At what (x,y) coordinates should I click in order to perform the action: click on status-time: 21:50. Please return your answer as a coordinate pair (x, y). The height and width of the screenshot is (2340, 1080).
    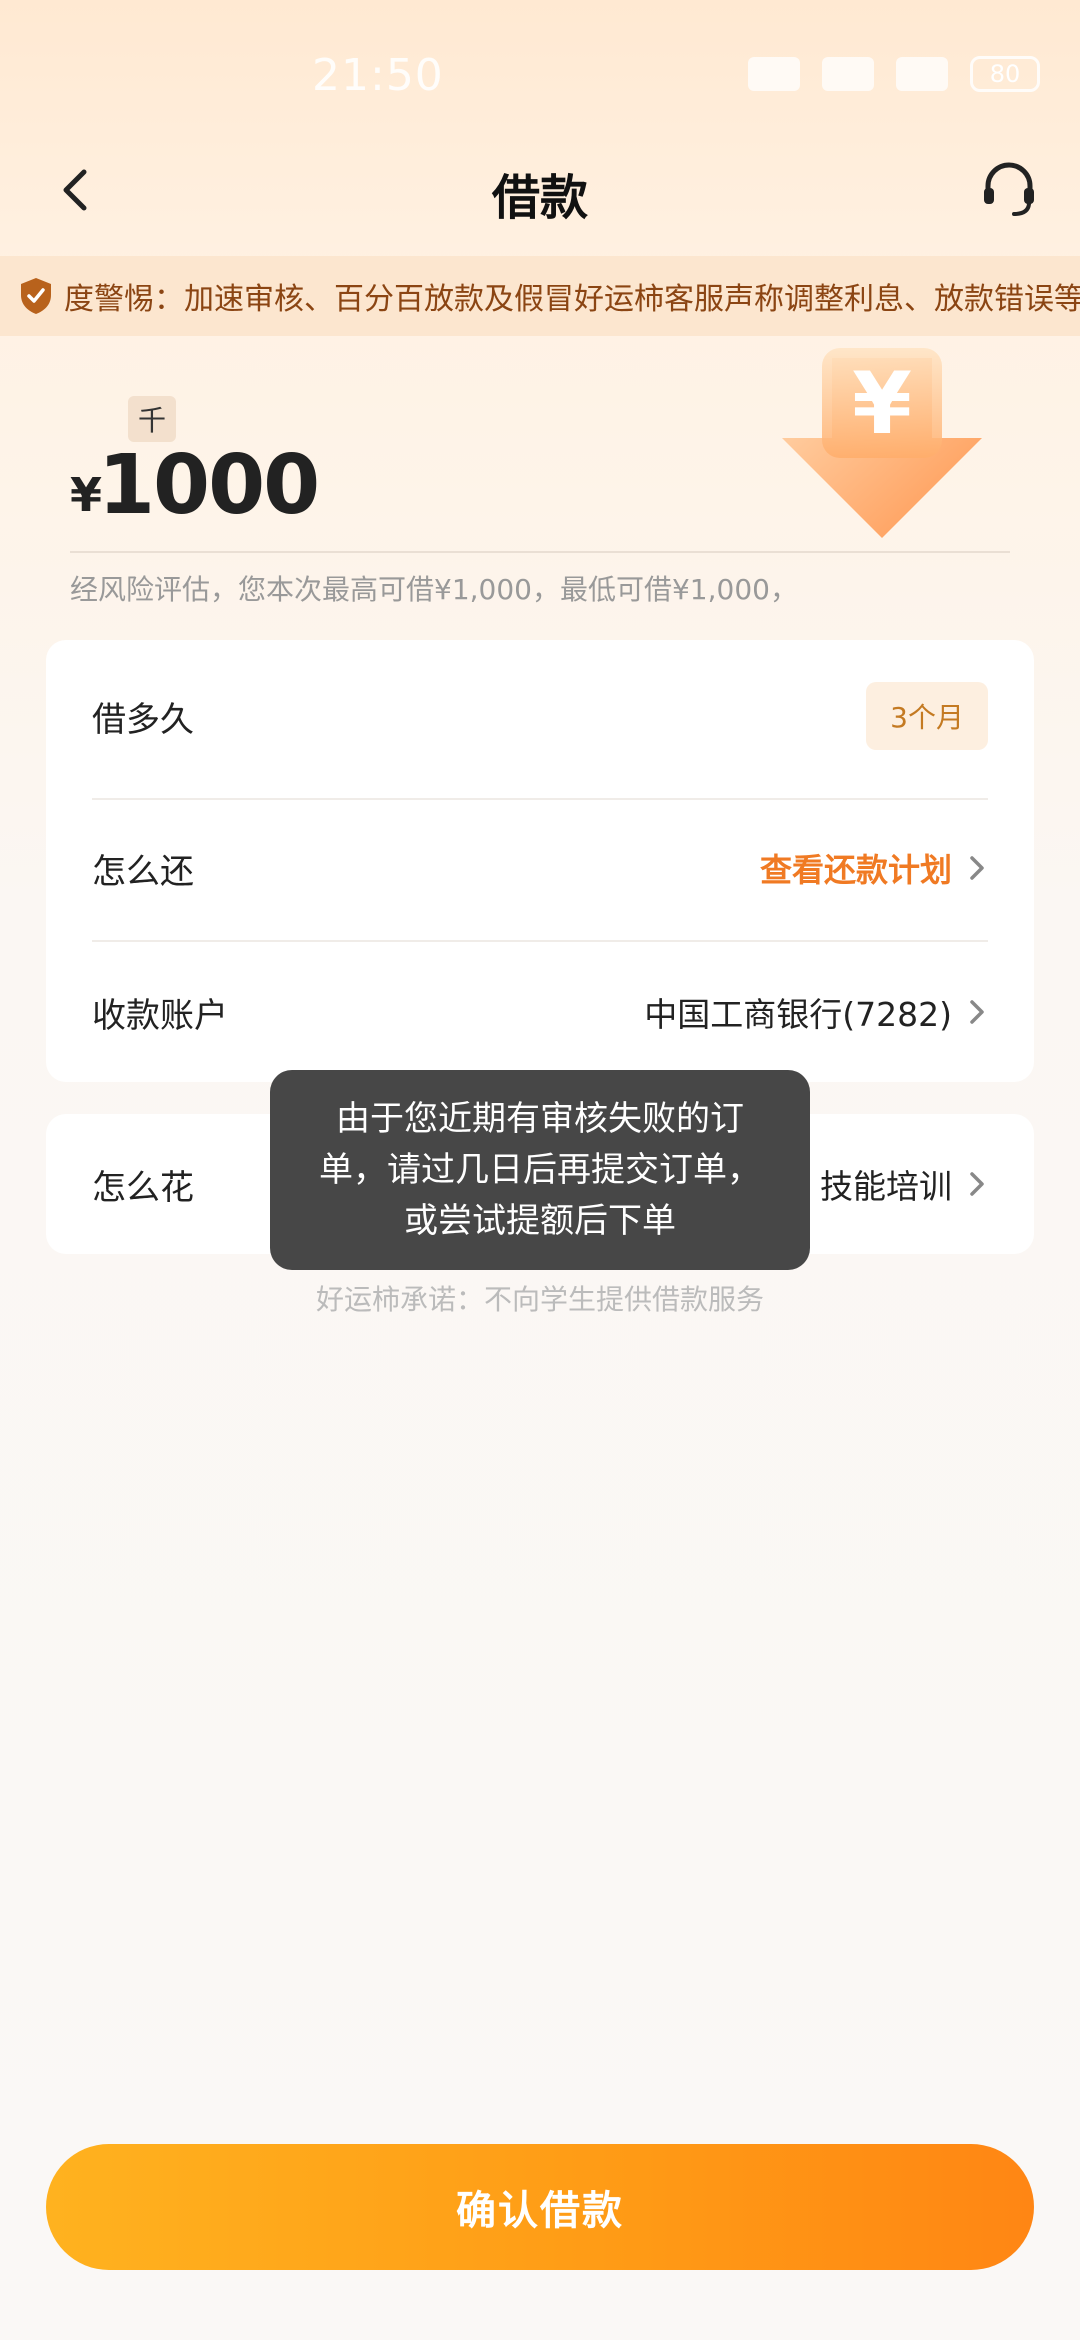
    Looking at the image, I should click on (378, 75).